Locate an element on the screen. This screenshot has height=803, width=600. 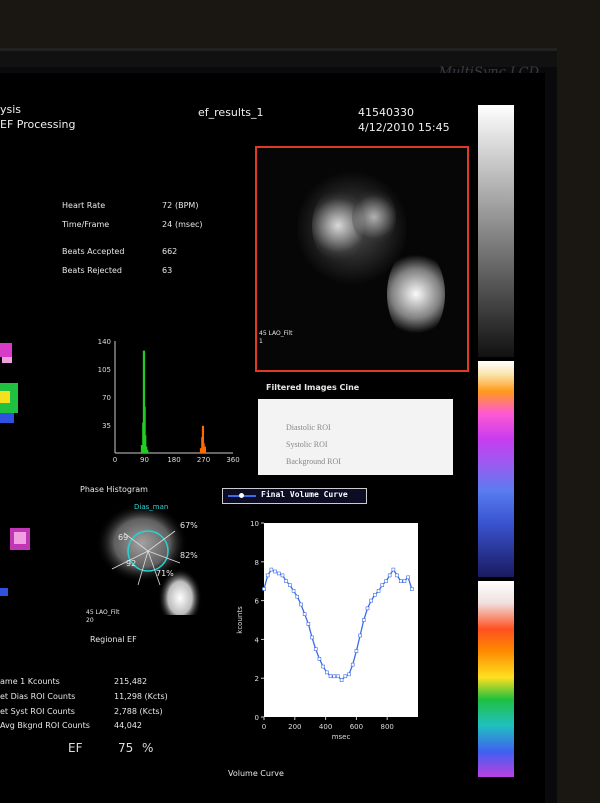
filtered-cine-image: 45 LAO_Filt 1 is located at coordinates (362, 259).